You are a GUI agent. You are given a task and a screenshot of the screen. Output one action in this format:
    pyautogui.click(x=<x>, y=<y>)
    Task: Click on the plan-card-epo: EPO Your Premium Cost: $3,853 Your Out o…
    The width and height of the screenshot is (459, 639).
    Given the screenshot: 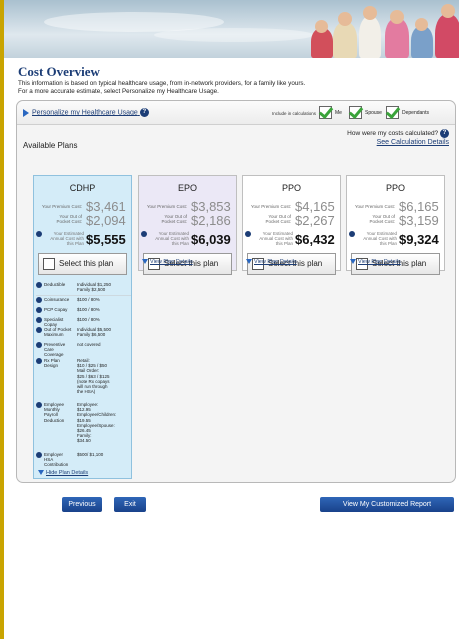 What is the action you would take?
    pyautogui.click(x=186, y=225)
    